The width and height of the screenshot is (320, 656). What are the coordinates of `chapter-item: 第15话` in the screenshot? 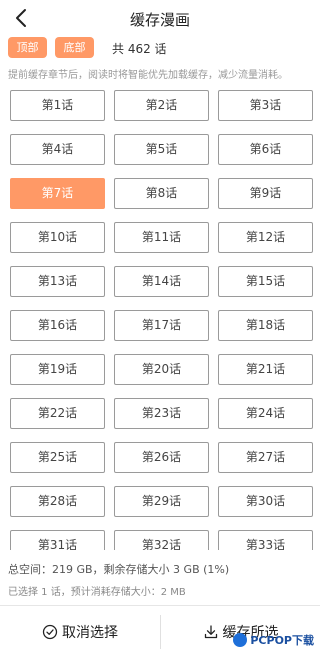 It's located at (265, 281).